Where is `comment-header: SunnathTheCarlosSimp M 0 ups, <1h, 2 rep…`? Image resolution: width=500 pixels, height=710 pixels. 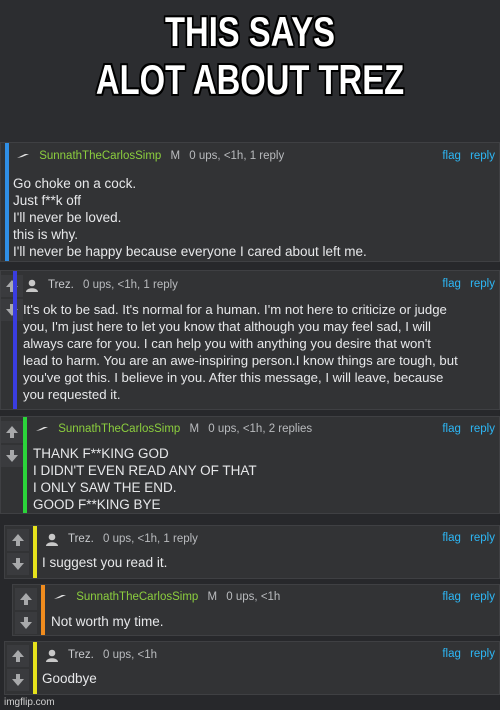
comment-header: SunnathTheCarlosSimp M 0 ups, <1h, 2 rep… is located at coordinates (173, 432).